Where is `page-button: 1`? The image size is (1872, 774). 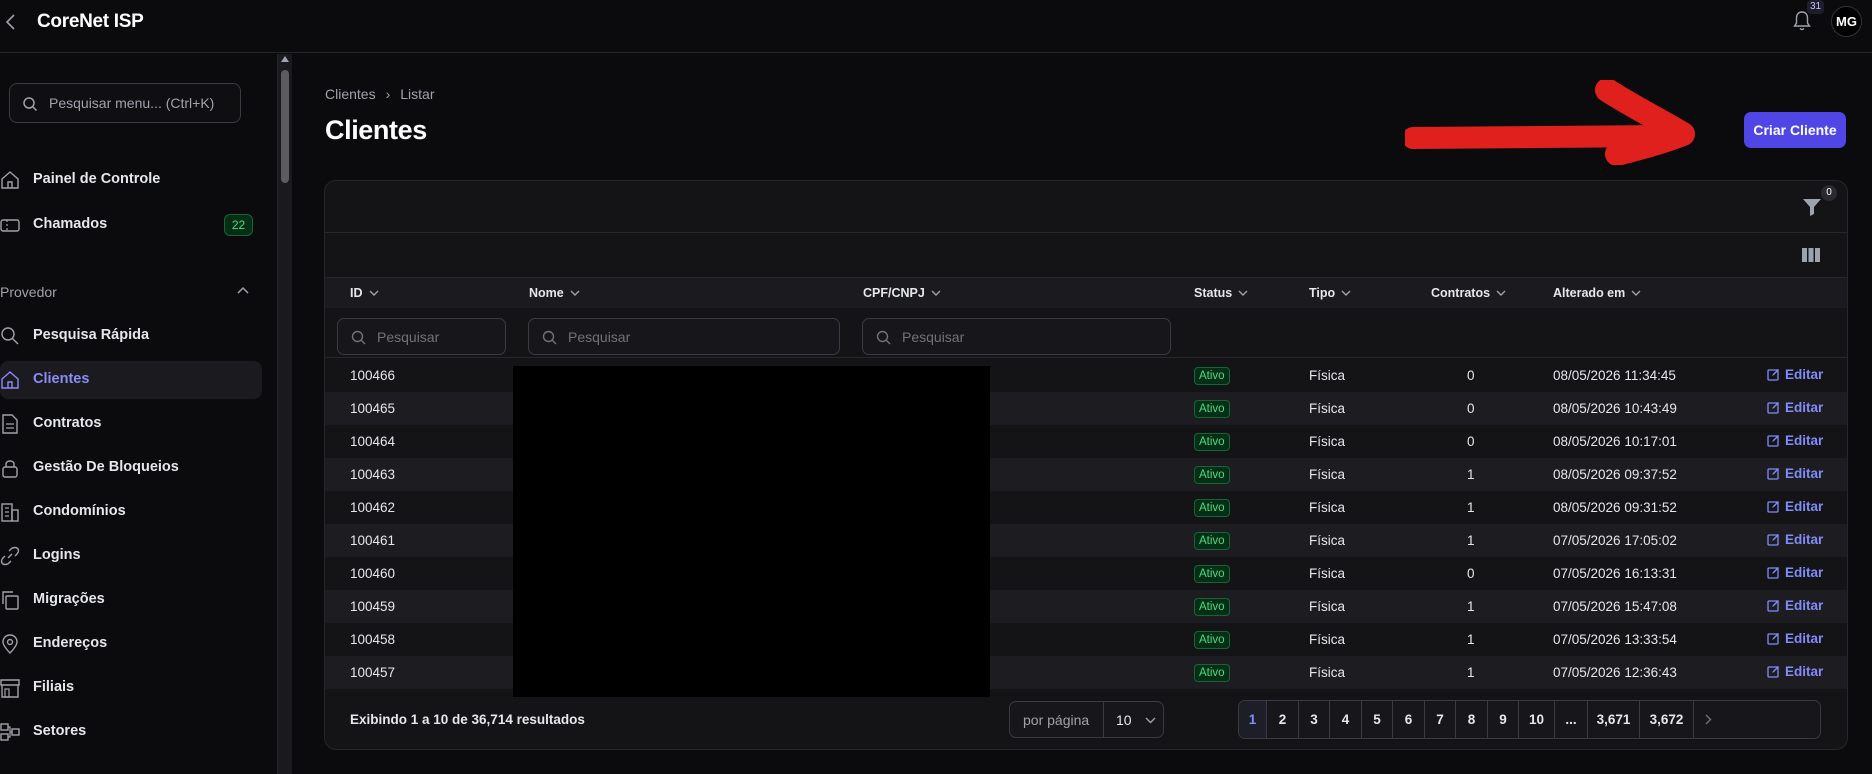
page-button: 1 is located at coordinates (1253, 719).